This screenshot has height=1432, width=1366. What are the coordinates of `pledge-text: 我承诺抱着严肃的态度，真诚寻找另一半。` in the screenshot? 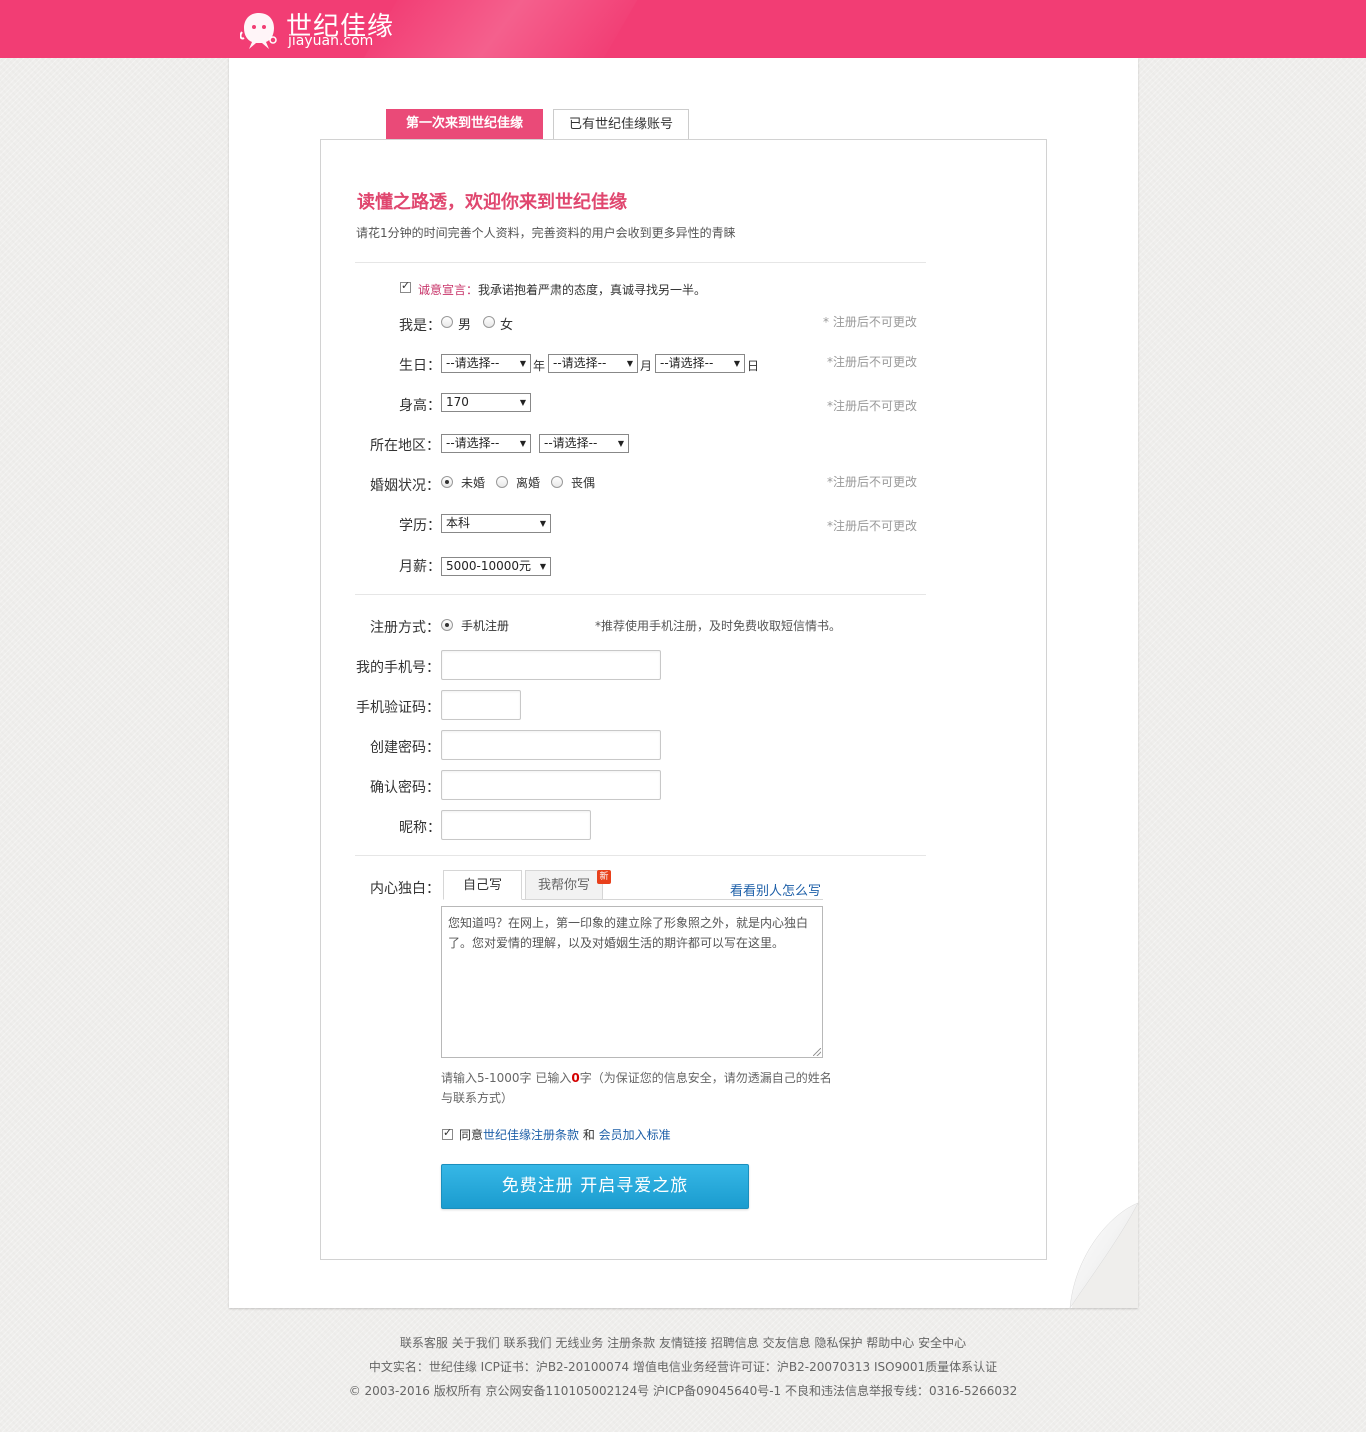 It's located at (592, 290).